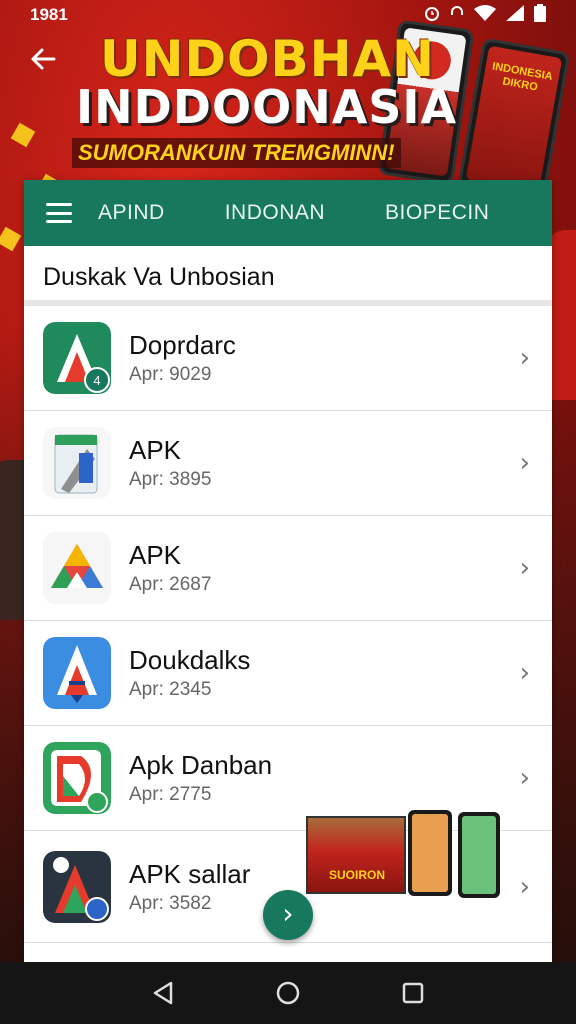  I want to click on home-circle-icon, so click(288, 993).